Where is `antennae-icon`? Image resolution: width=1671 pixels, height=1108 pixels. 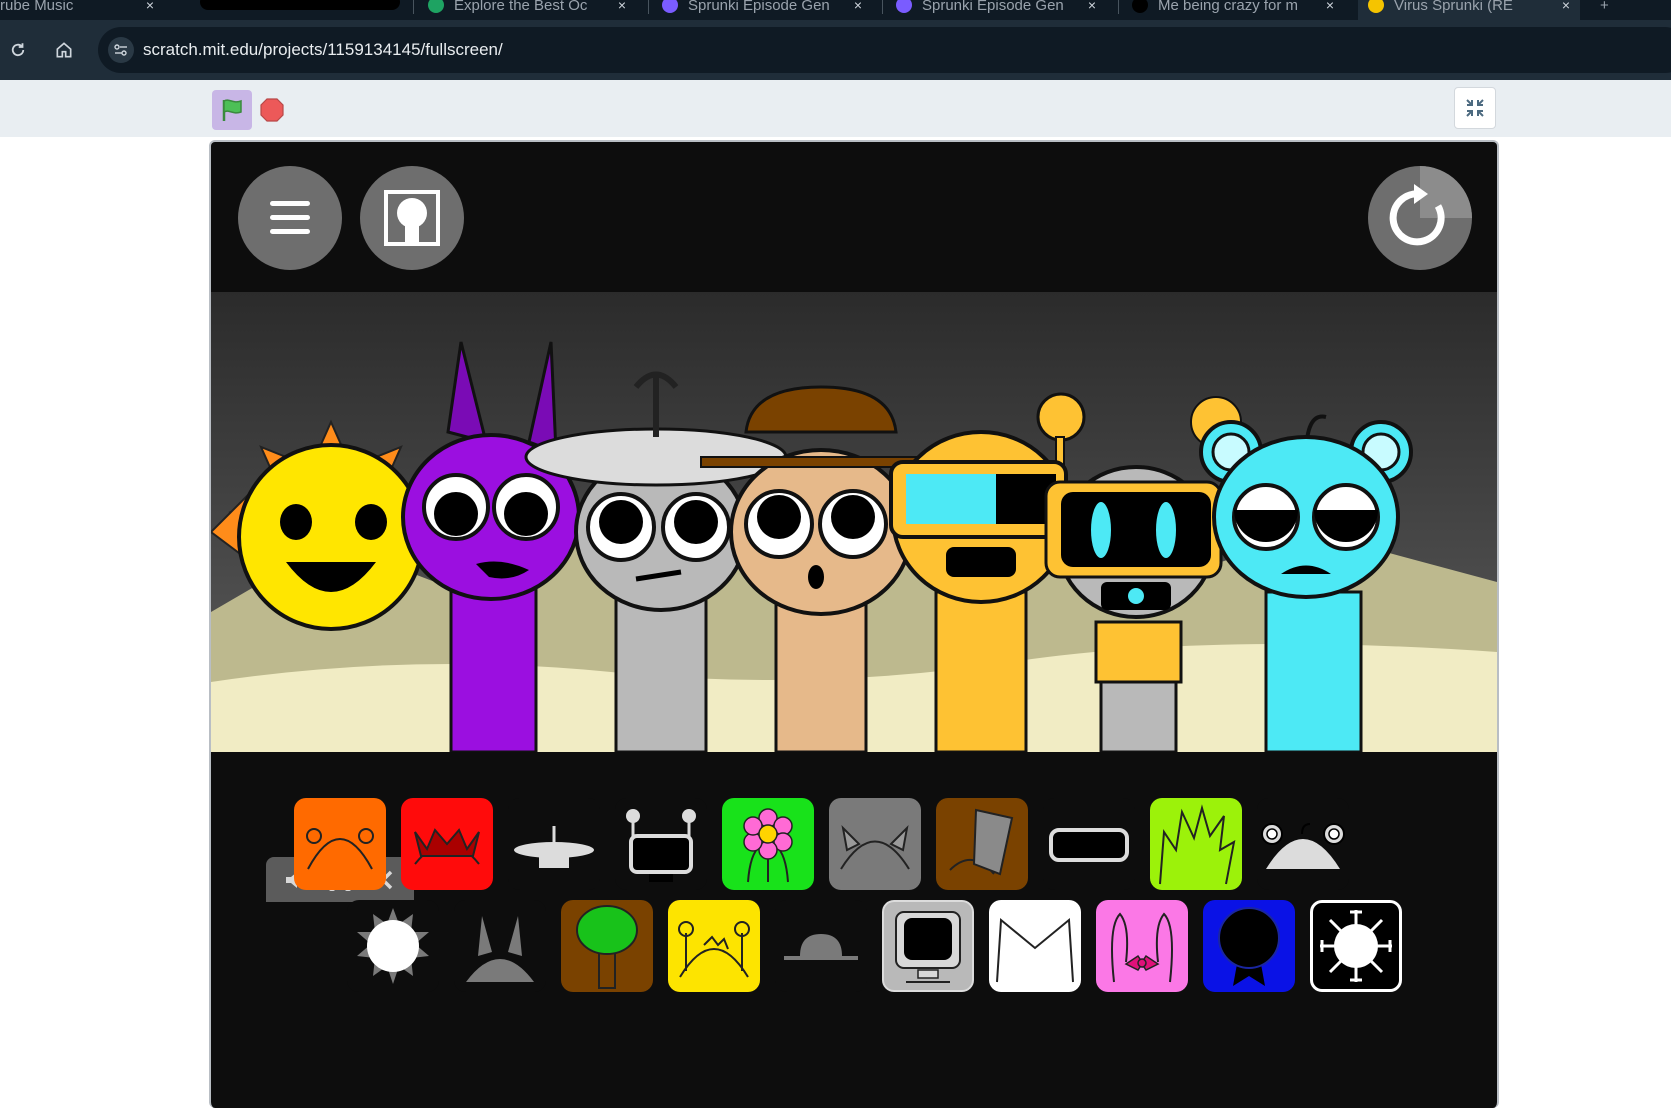
antennae-icon is located at coordinates (340, 849).